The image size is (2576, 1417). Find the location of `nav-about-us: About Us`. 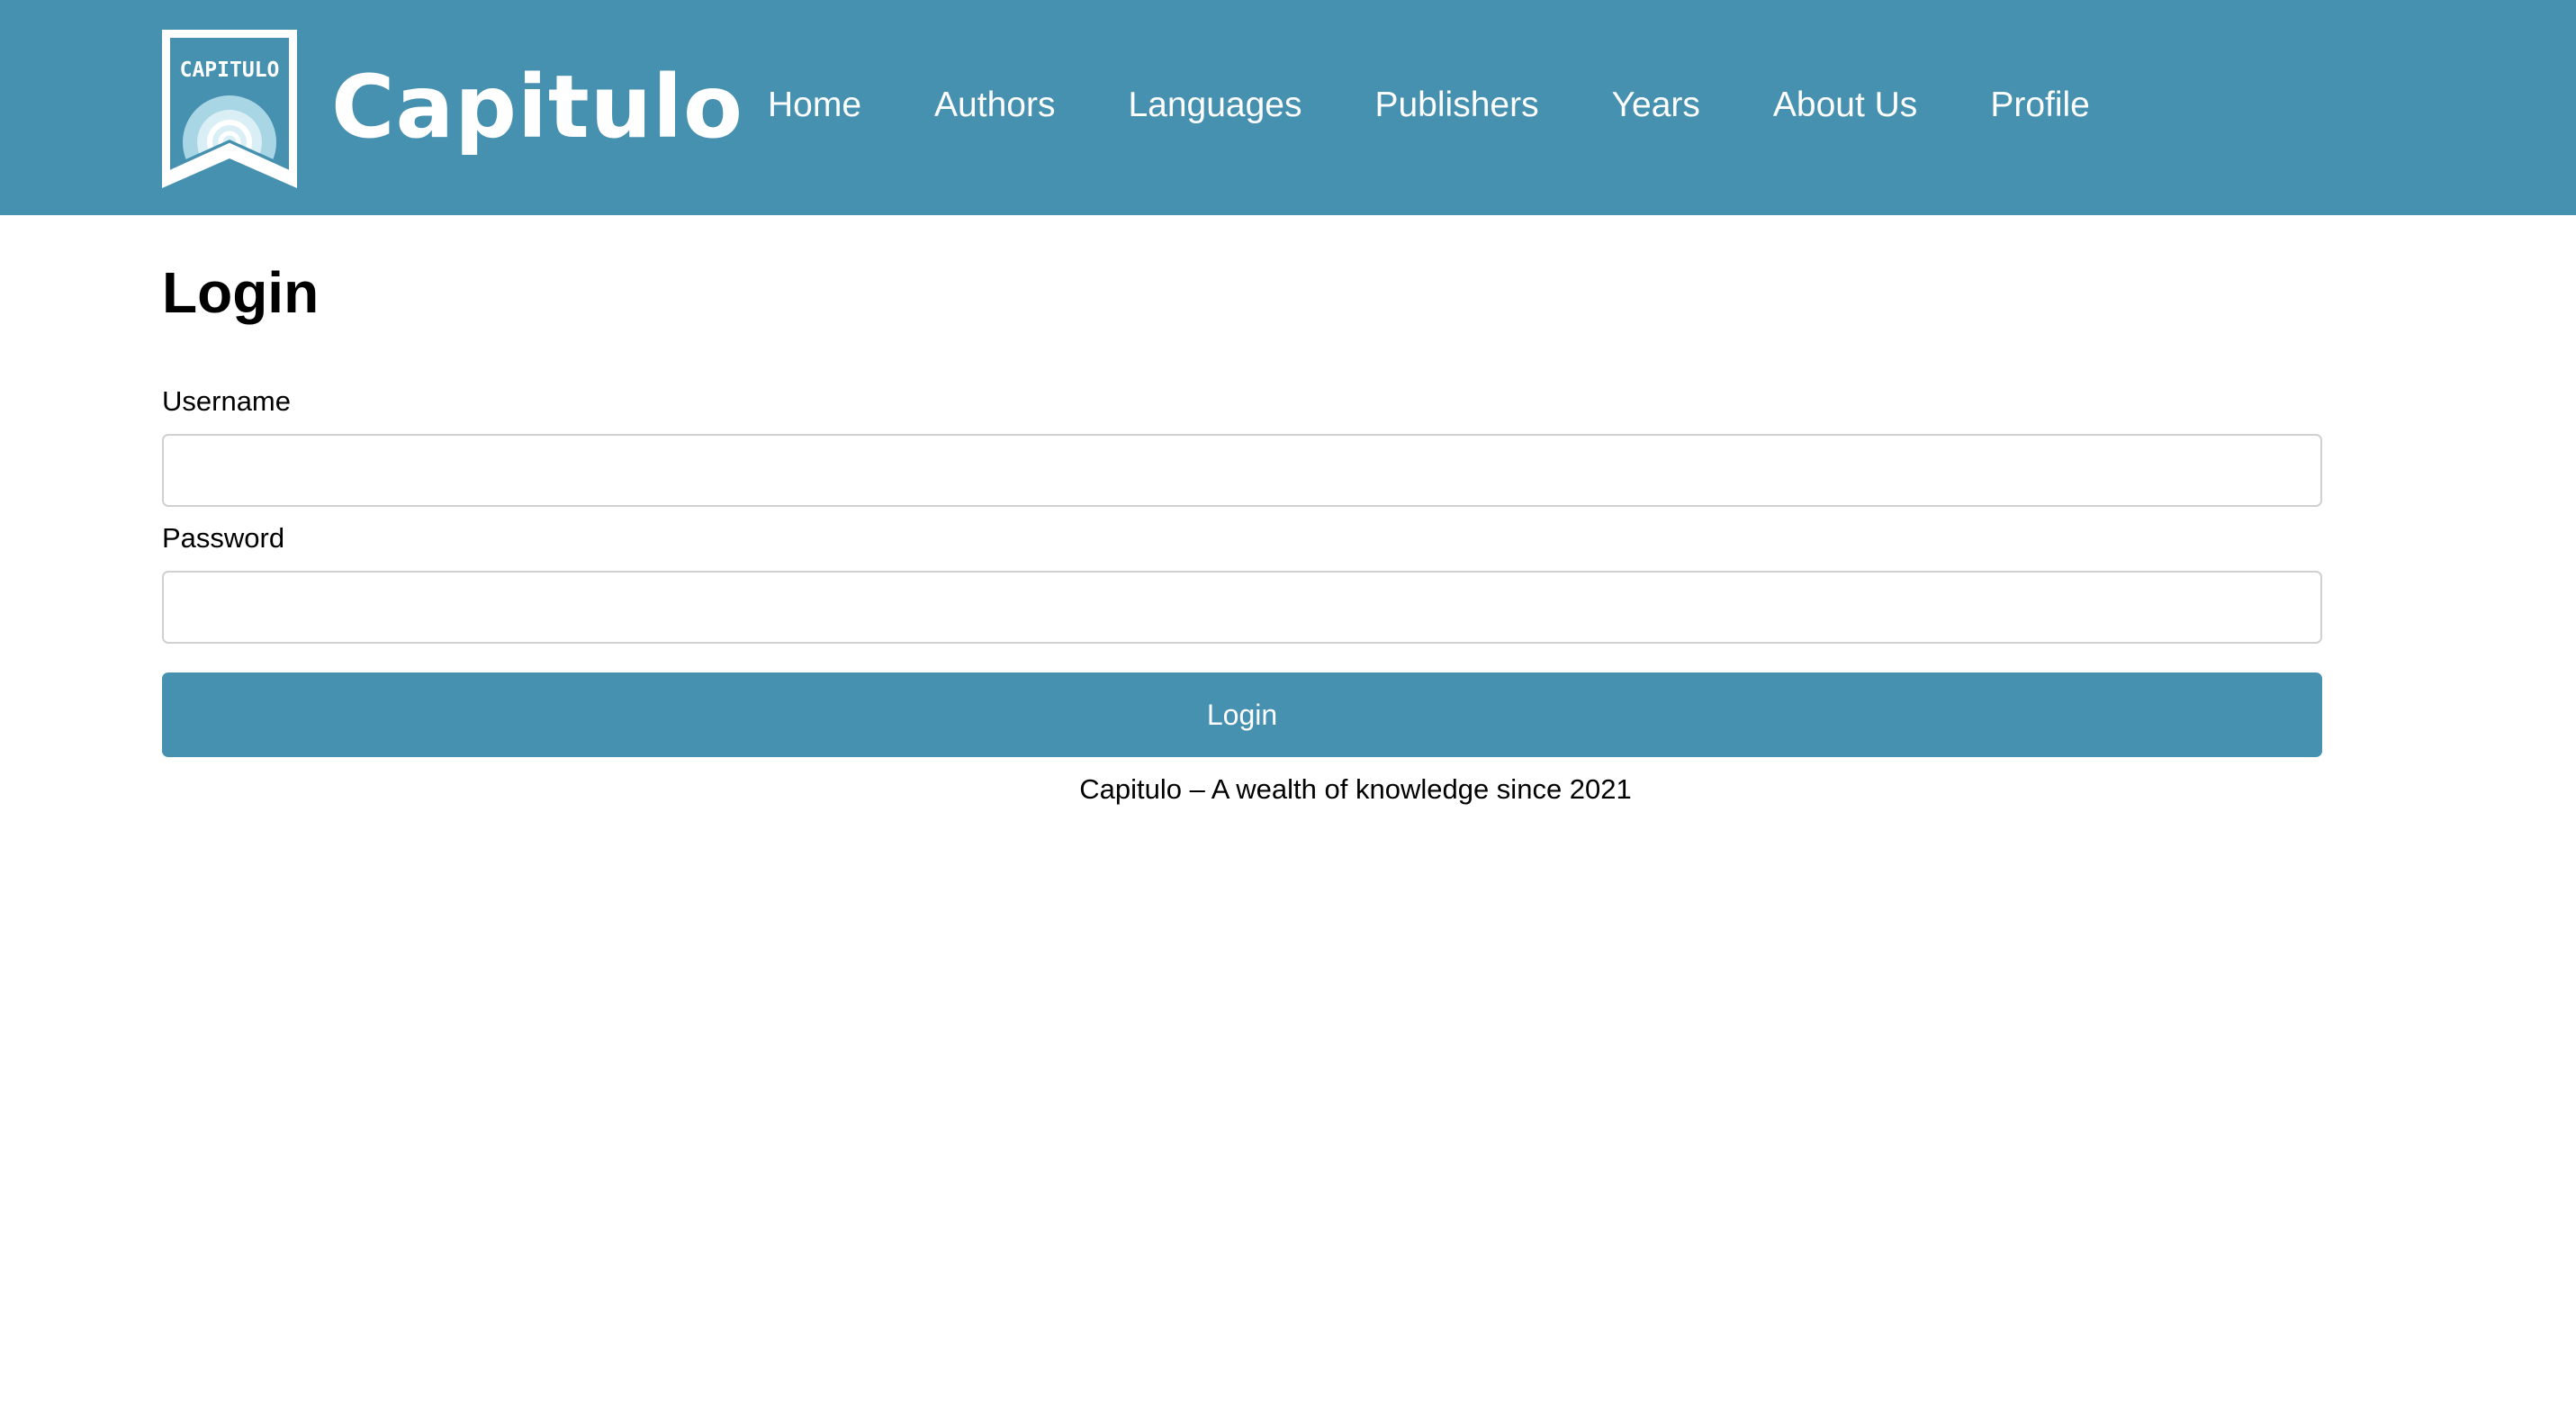

nav-about-us: About Us is located at coordinates (1845, 105).